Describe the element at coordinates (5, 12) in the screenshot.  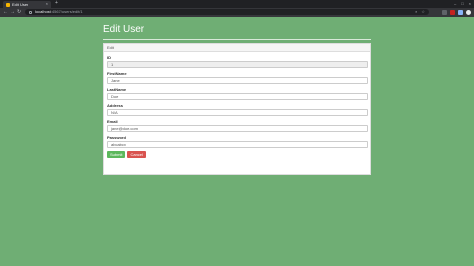
I see `back-icon: ←` at that location.